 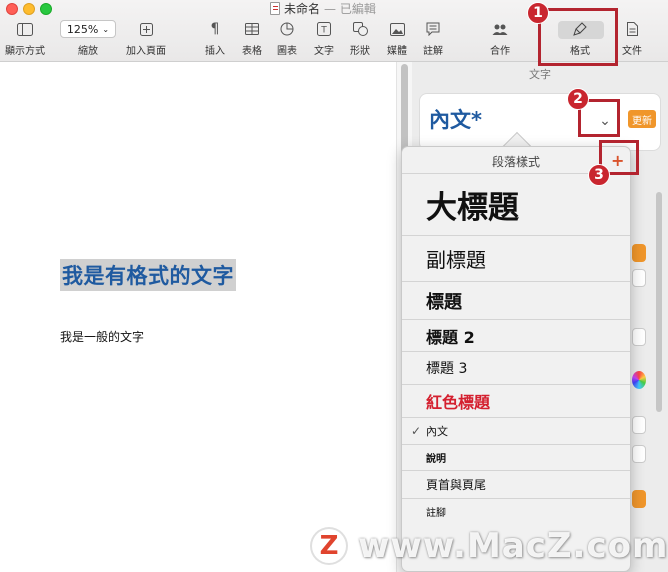 I want to click on svg-text: T, so click(x=323, y=31).